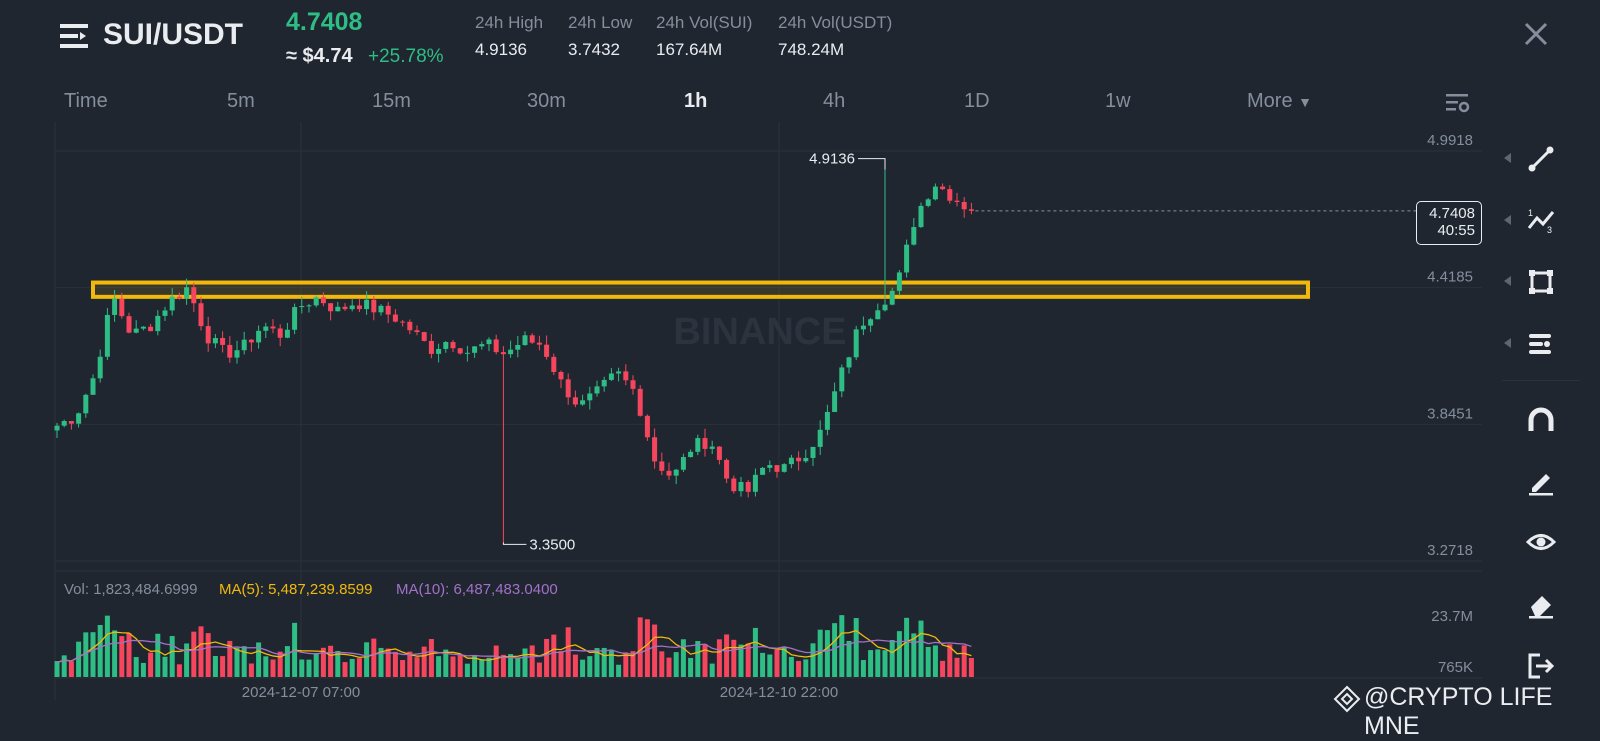  What do you see at coordinates (1541, 420) in the screenshot?
I see `magnet-icon` at bounding box center [1541, 420].